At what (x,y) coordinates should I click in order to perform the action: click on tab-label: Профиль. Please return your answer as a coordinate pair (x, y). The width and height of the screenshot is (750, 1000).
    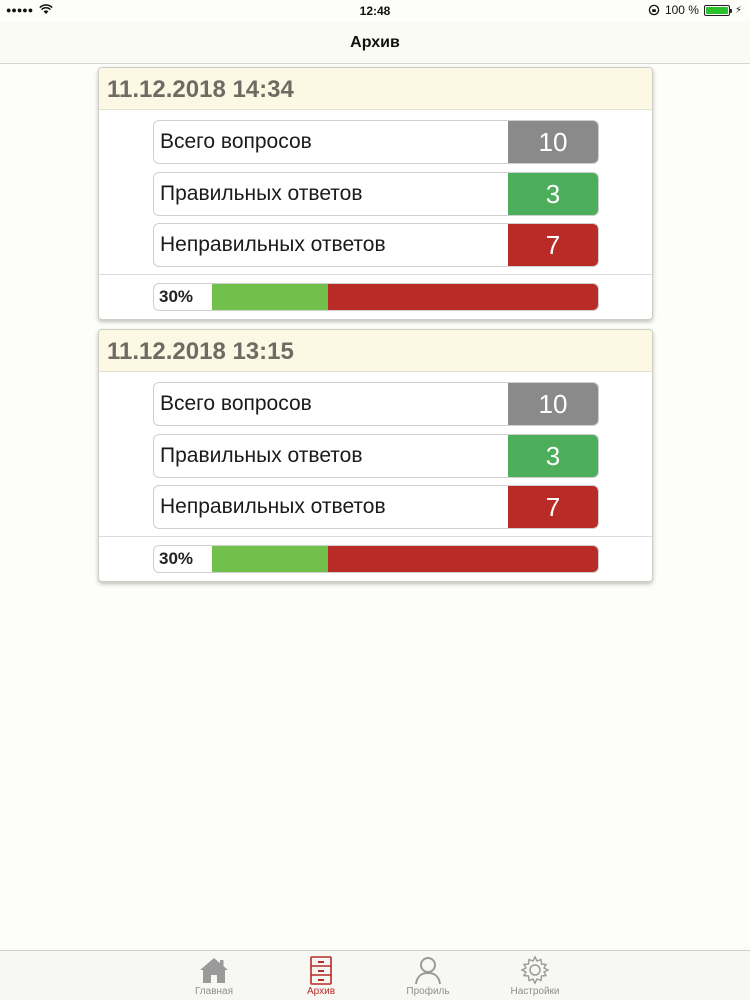
    Looking at the image, I should click on (428, 991).